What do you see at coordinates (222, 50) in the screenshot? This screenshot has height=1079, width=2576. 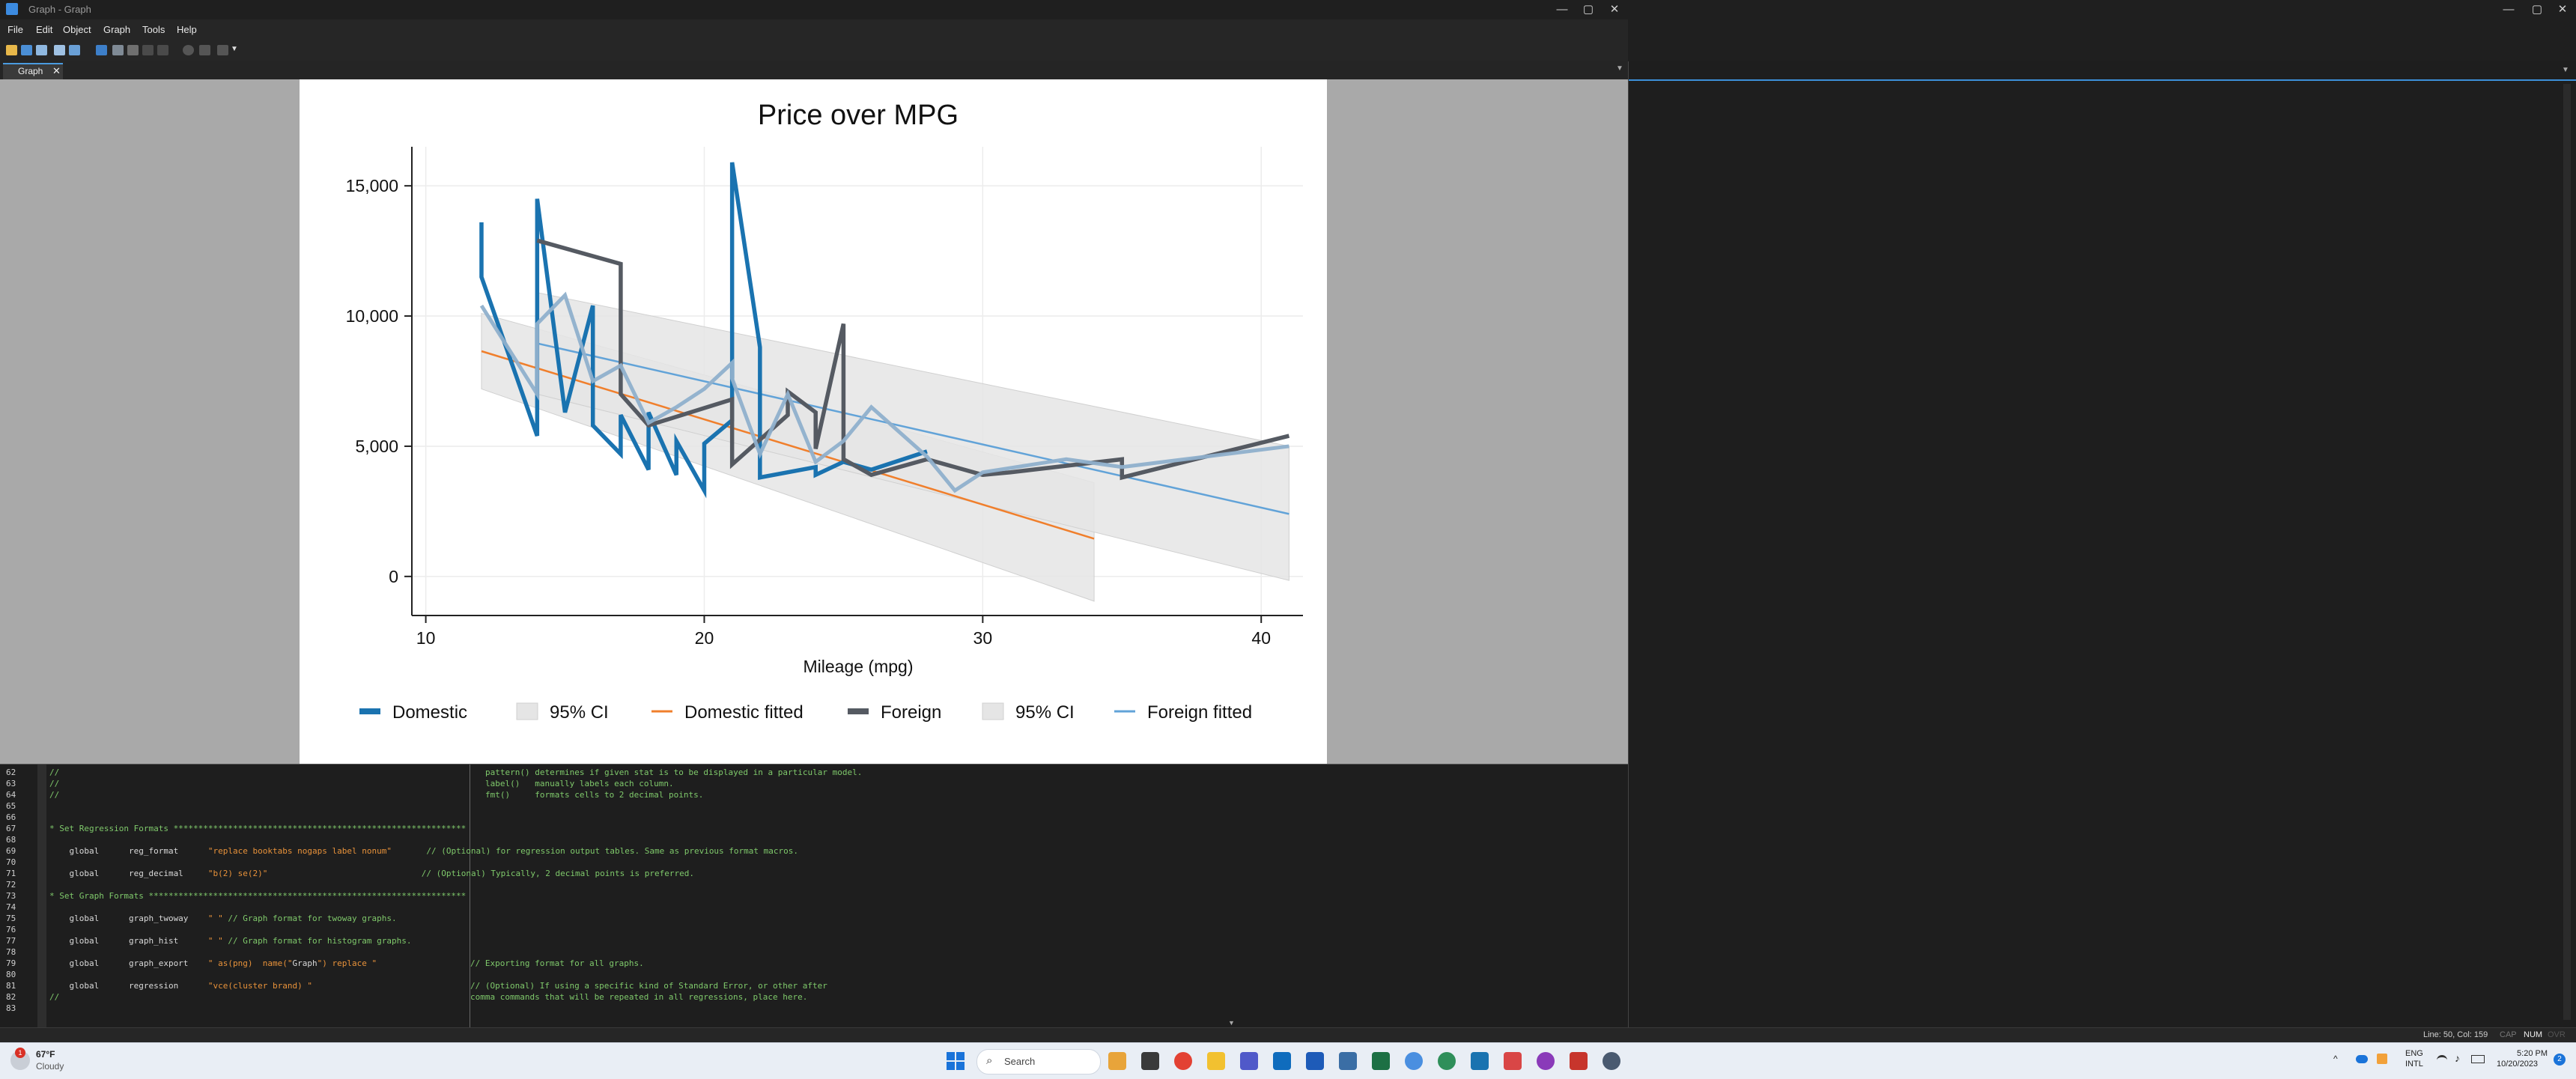 I see `play-icon` at bounding box center [222, 50].